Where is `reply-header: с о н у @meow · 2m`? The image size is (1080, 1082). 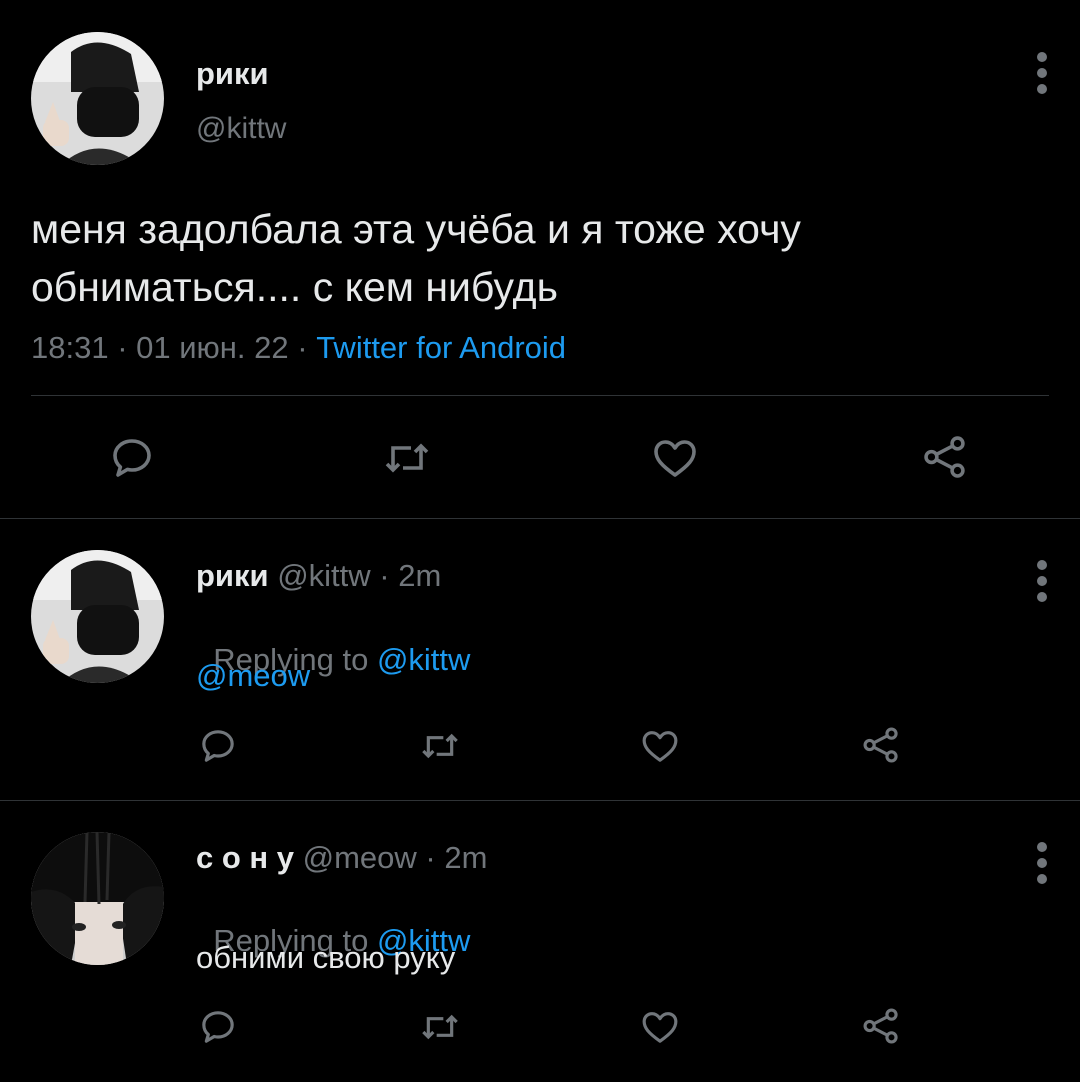
reply-header: с о н у @meow · 2m is located at coordinates (341, 858).